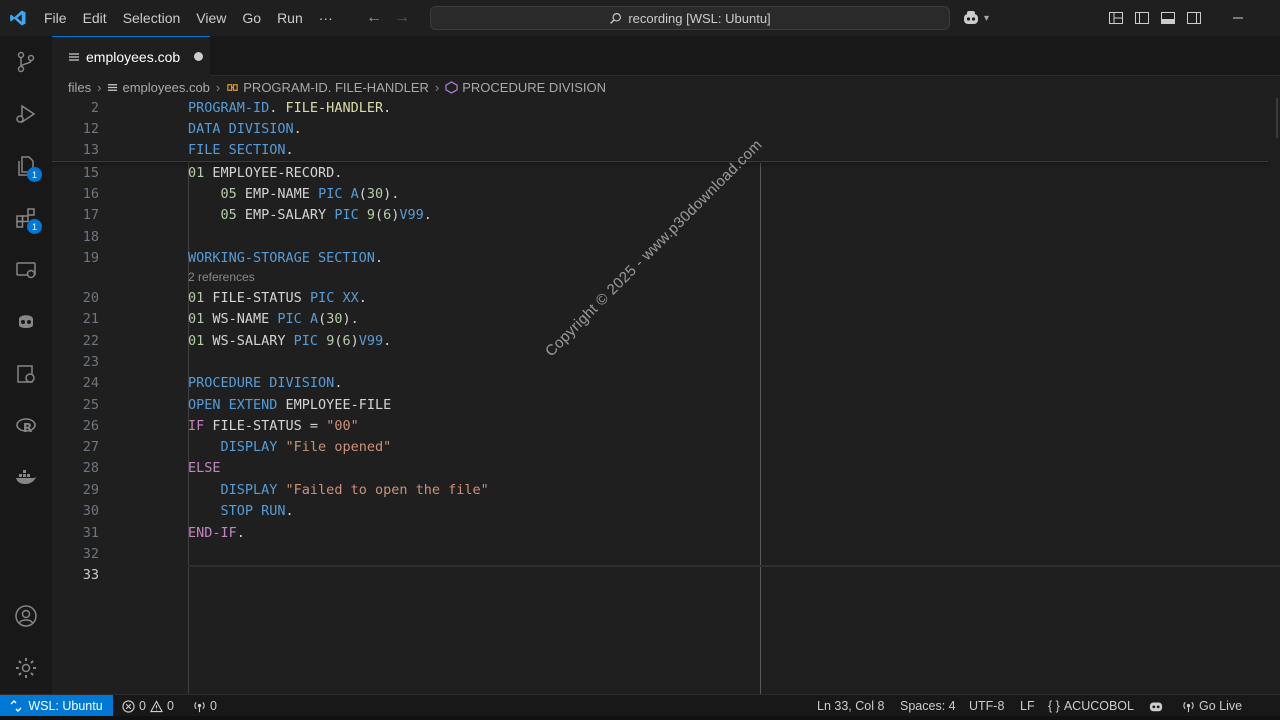 The width and height of the screenshot is (1280, 720). I want to click on code-line: 15 01 EMPLOYEE-RECORD., so click(662, 173).